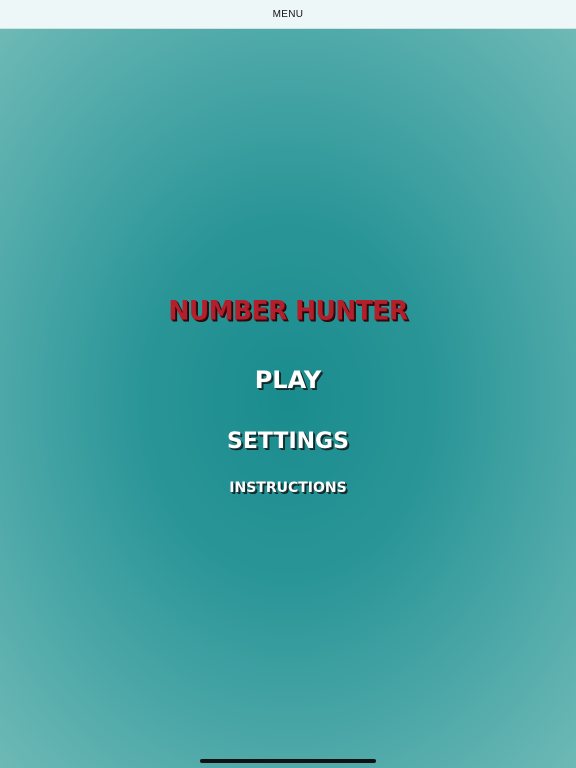 The image size is (576, 768). What do you see at coordinates (288, 310) in the screenshot?
I see `game-title: NUMBER HUNTER` at bounding box center [288, 310].